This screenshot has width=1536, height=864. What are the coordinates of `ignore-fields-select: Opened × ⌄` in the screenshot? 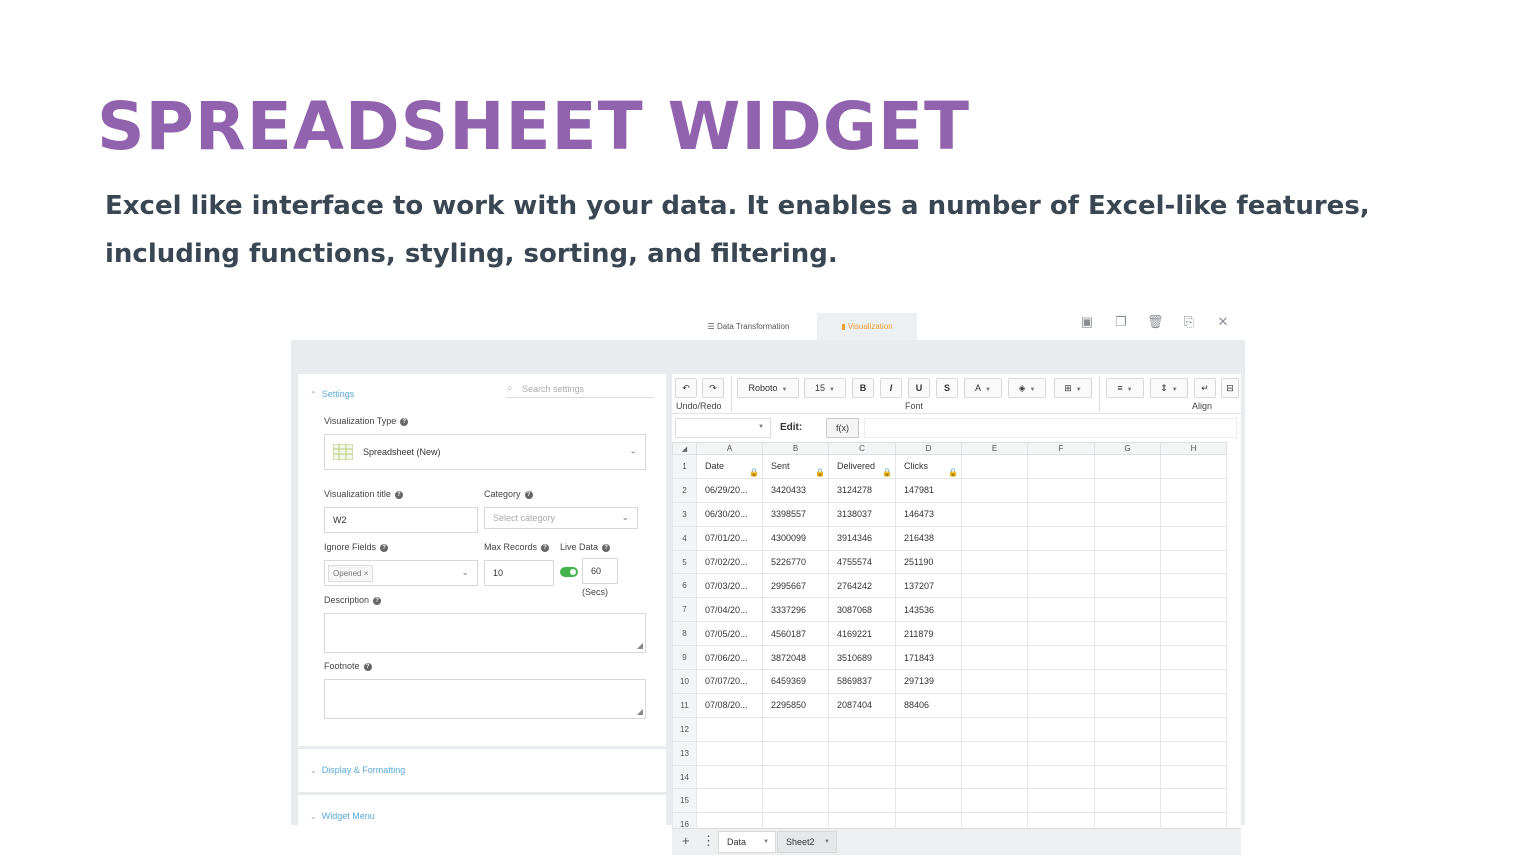 It's located at (401, 573).